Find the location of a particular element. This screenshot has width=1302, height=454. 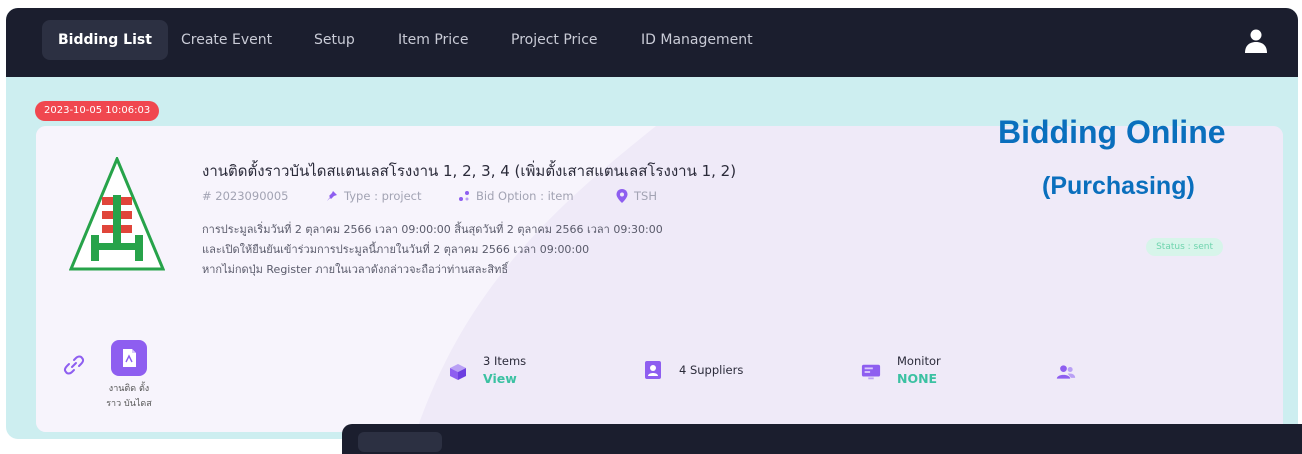

company-logo is located at coordinates (117, 214).